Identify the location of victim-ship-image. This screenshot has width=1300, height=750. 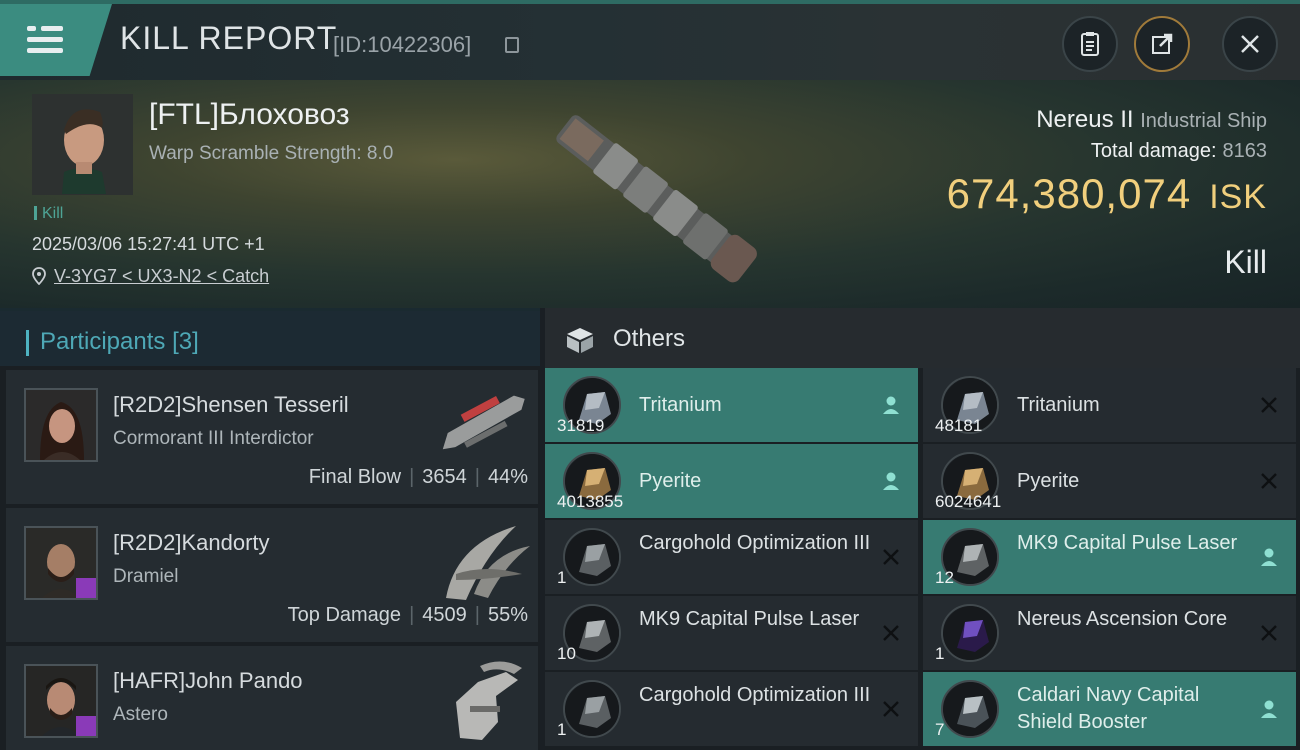
(656, 199).